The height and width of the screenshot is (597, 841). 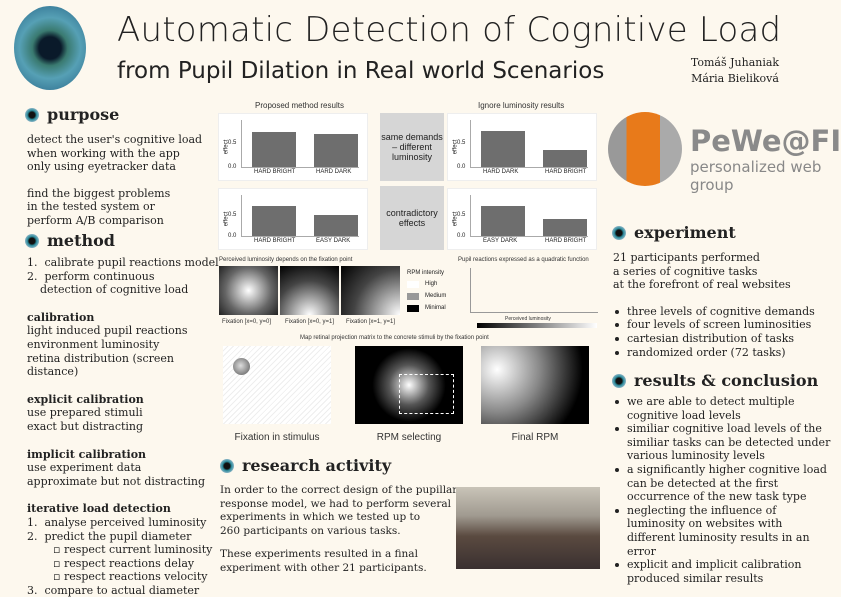 What do you see at coordinates (412, 218) in the screenshot?
I see `note-contradictory: contradictory effects` at bounding box center [412, 218].